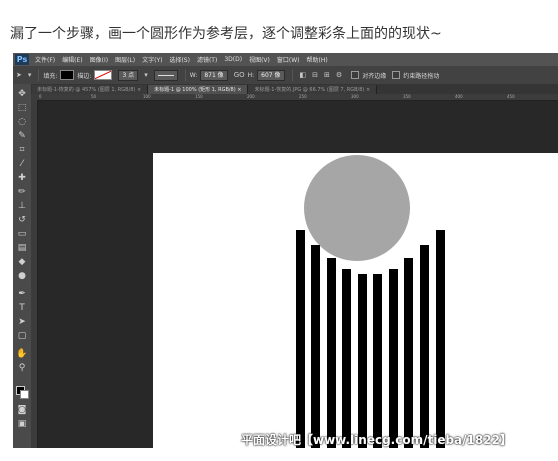 This screenshot has width=558, height=461. Describe the element at coordinates (226, 34) in the screenshot. I see `post-caption: 漏了一个步骤，画一个圆形作为参考层，逐个调整彩条上面的的现状~` at that location.